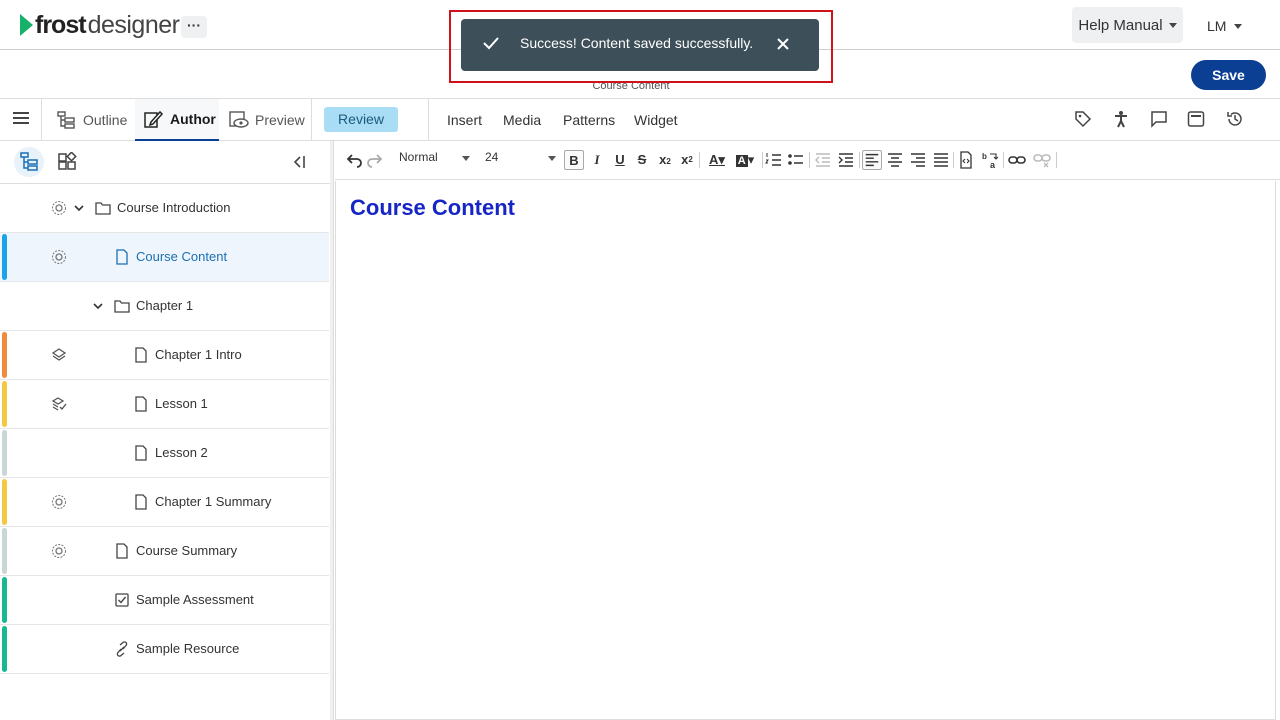  Describe the element at coordinates (177, 120) in the screenshot. I see `tab-author: Author` at that location.